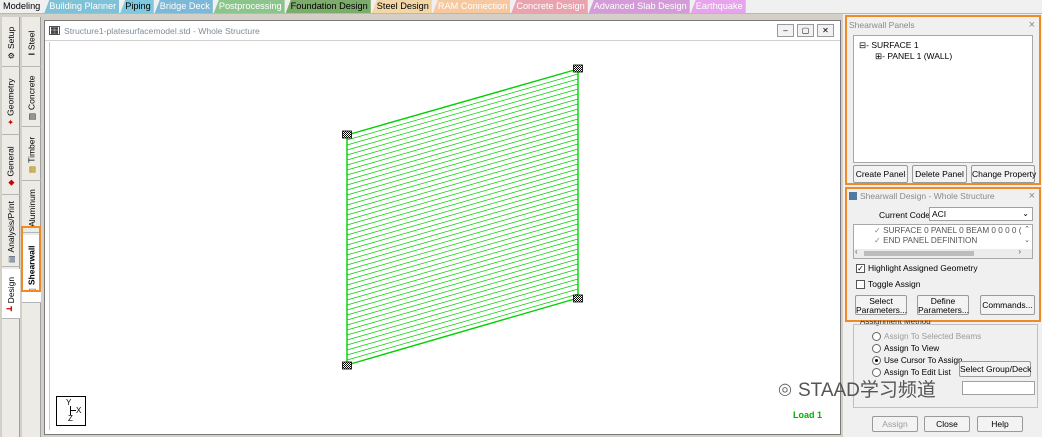  Describe the element at coordinates (249, 6) in the screenshot. I see `workflow-tab-postprocessing: Postprocessing` at that location.